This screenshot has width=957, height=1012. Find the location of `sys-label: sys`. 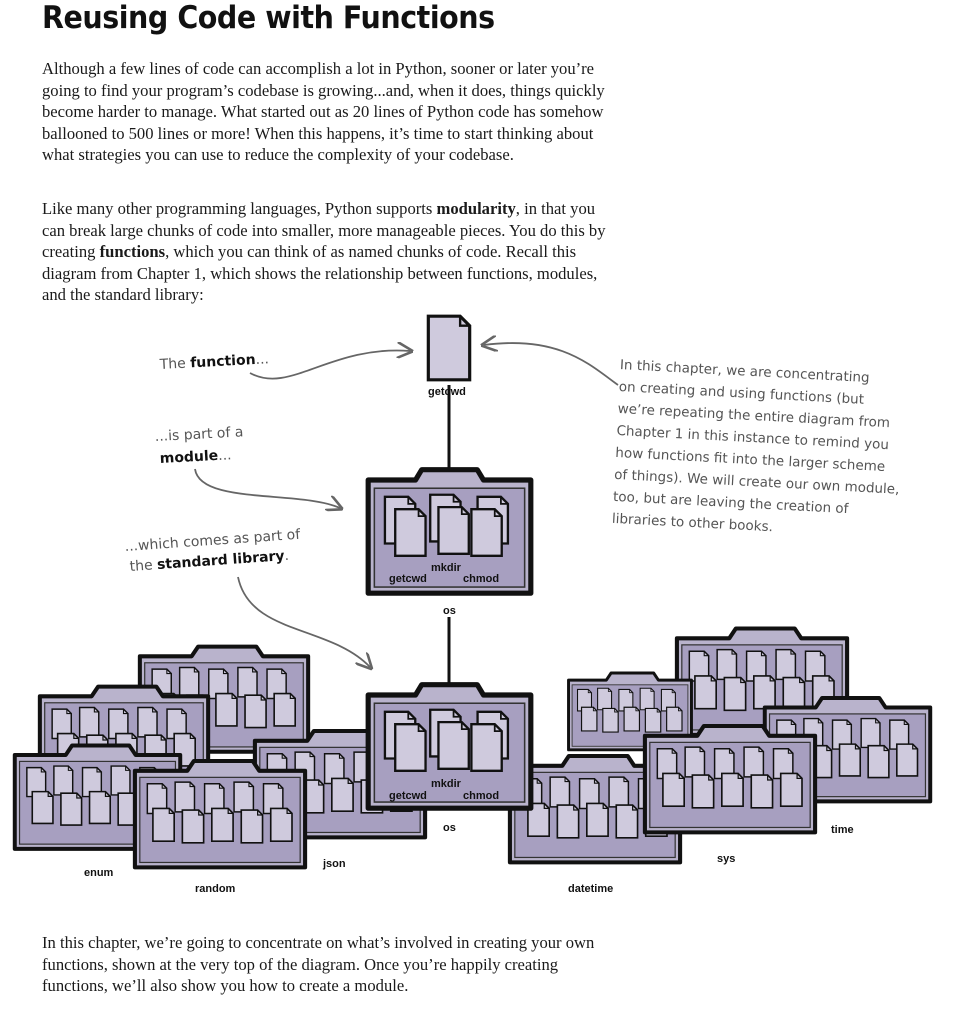

sys-label: sys is located at coordinates (726, 859).